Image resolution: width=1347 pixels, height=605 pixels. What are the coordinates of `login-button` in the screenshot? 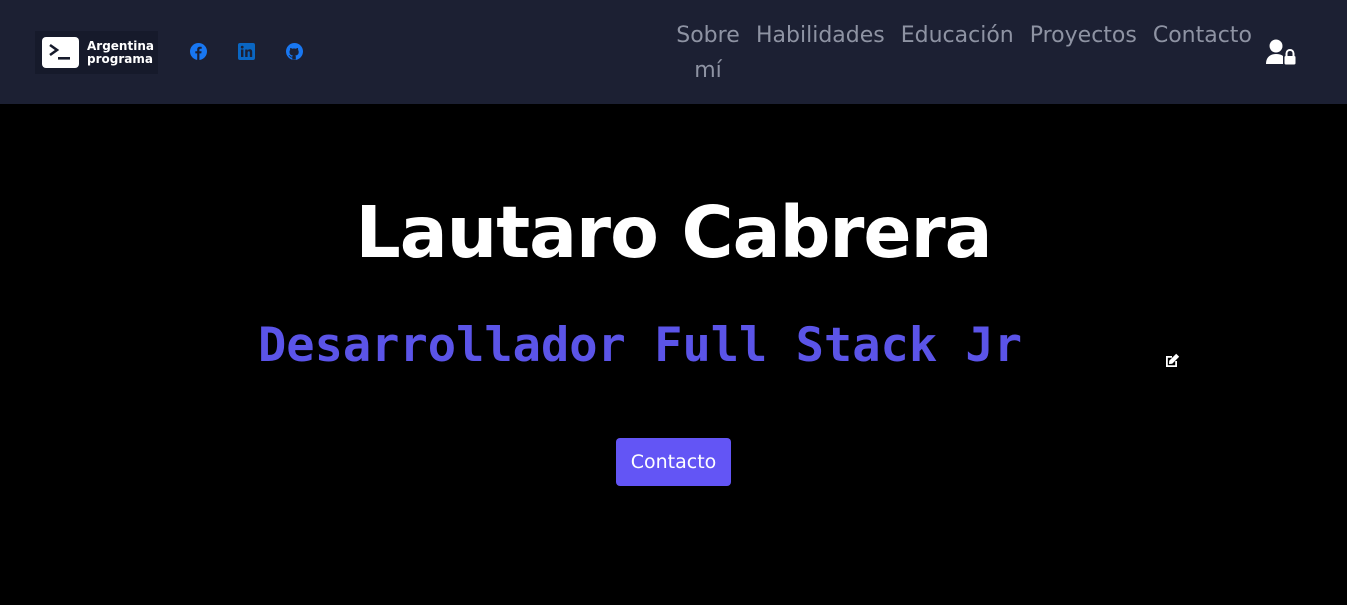 It's located at (1282, 52).